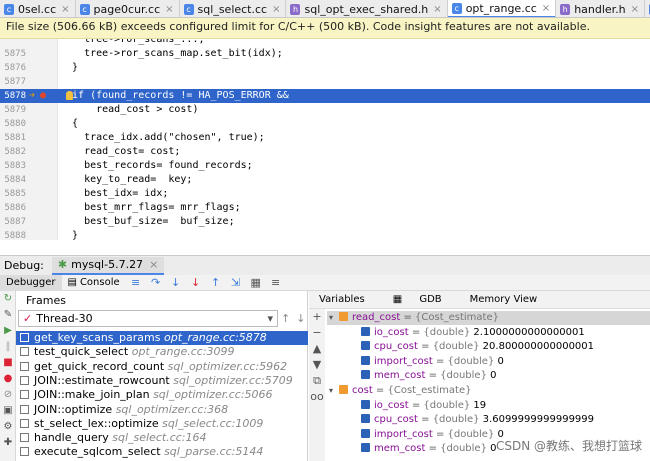  Describe the element at coordinates (8, 347) in the screenshot. I see `pause-icon: ‖` at that location.